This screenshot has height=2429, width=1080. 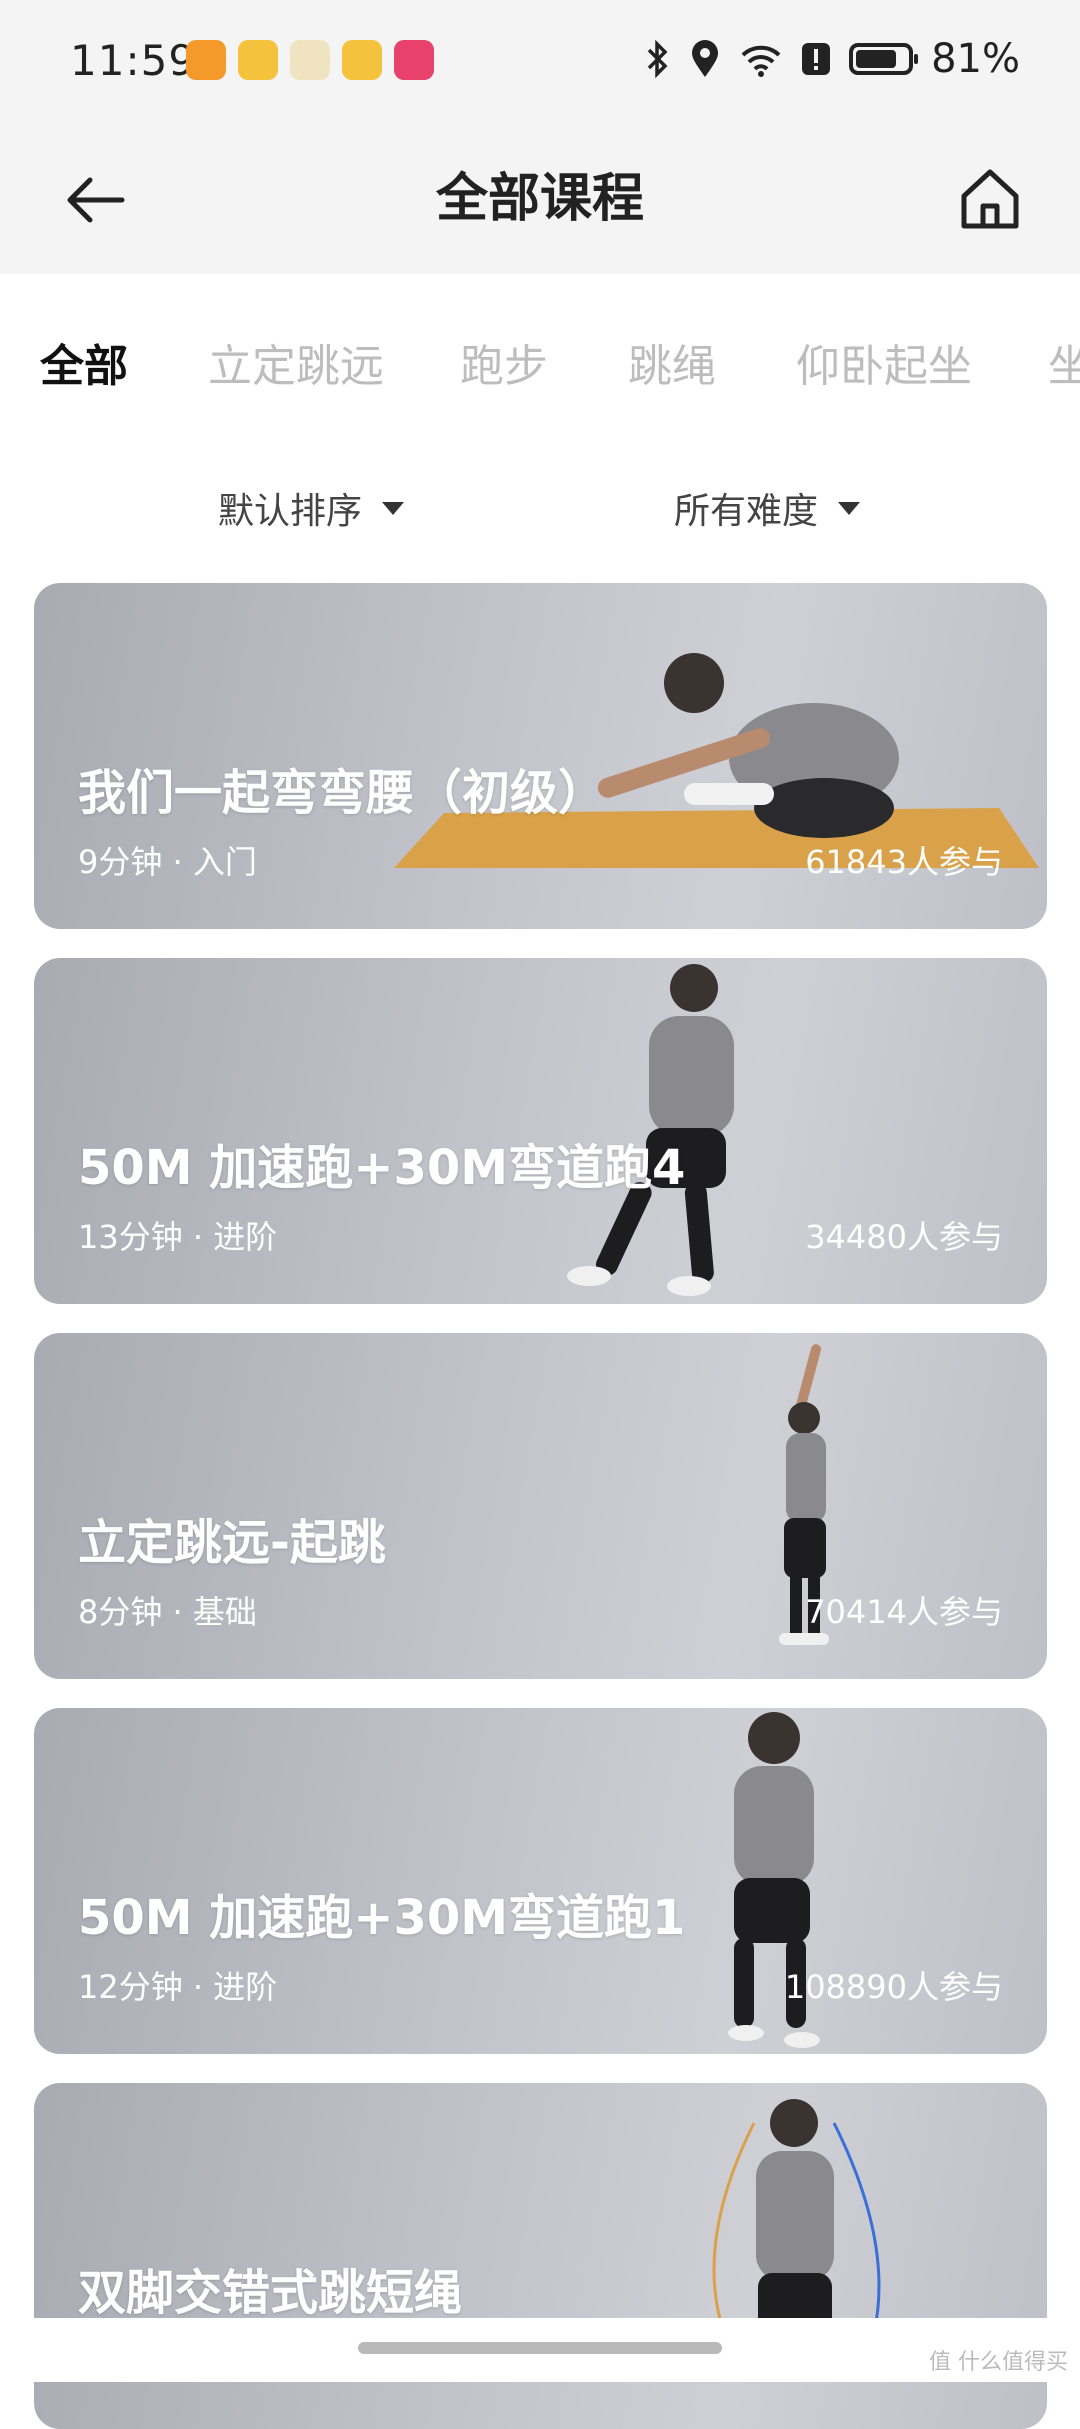 What do you see at coordinates (414, 60) in the screenshot?
I see `shopping-notification-icon` at bounding box center [414, 60].